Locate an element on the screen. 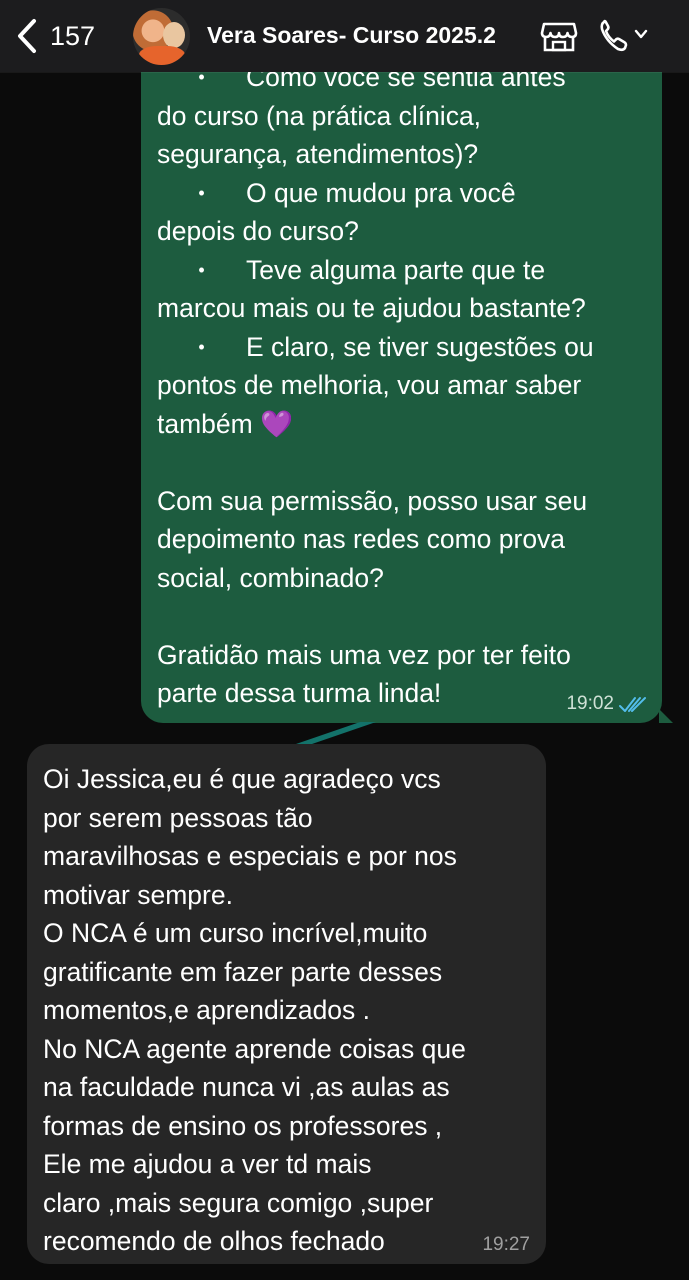 The width and height of the screenshot is (689, 1280). text-line: Gratidão mais uma vez por ter feito is located at coordinates (364, 654).